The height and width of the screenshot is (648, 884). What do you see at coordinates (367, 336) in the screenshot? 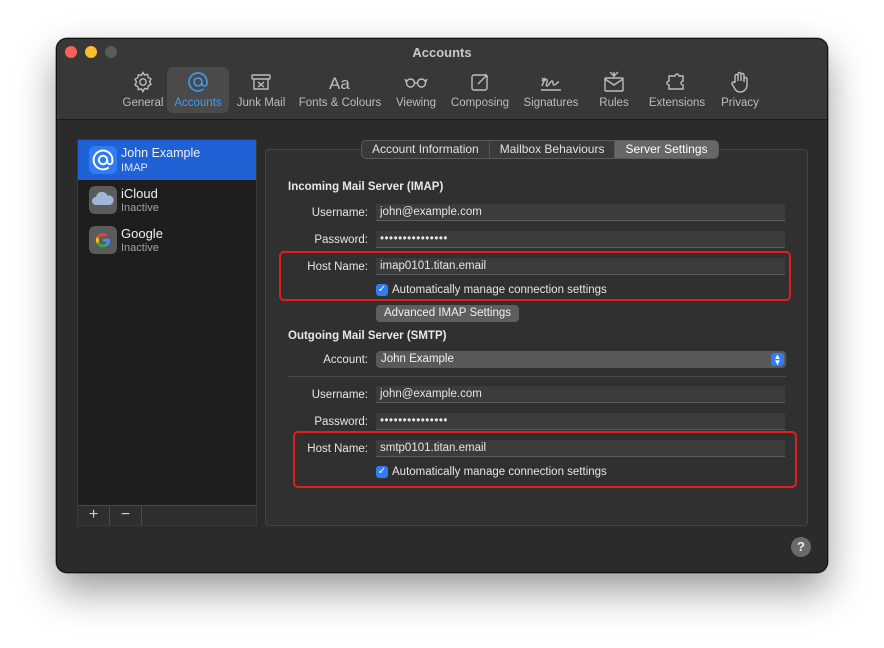
I see `outgoing-section-title: Outgoing Mail Server (SMTP)` at bounding box center [367, 336].